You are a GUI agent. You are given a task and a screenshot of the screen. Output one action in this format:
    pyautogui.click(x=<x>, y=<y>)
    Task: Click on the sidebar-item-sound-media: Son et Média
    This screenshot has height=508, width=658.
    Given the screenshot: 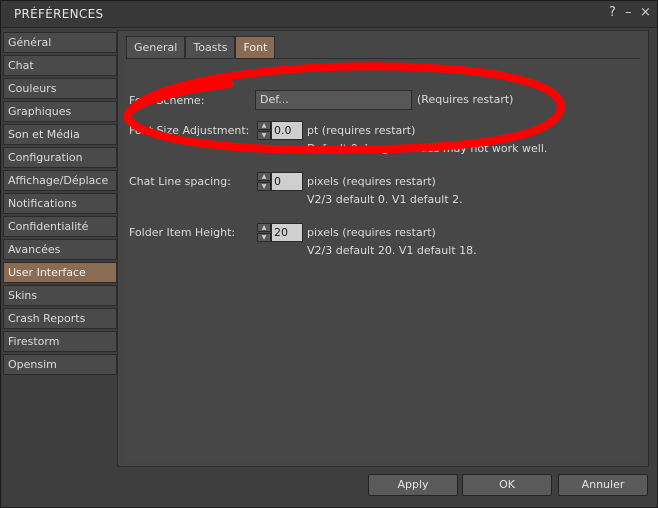 What is the action you would take?
    pyautogui.click(x=60, y=134)
    